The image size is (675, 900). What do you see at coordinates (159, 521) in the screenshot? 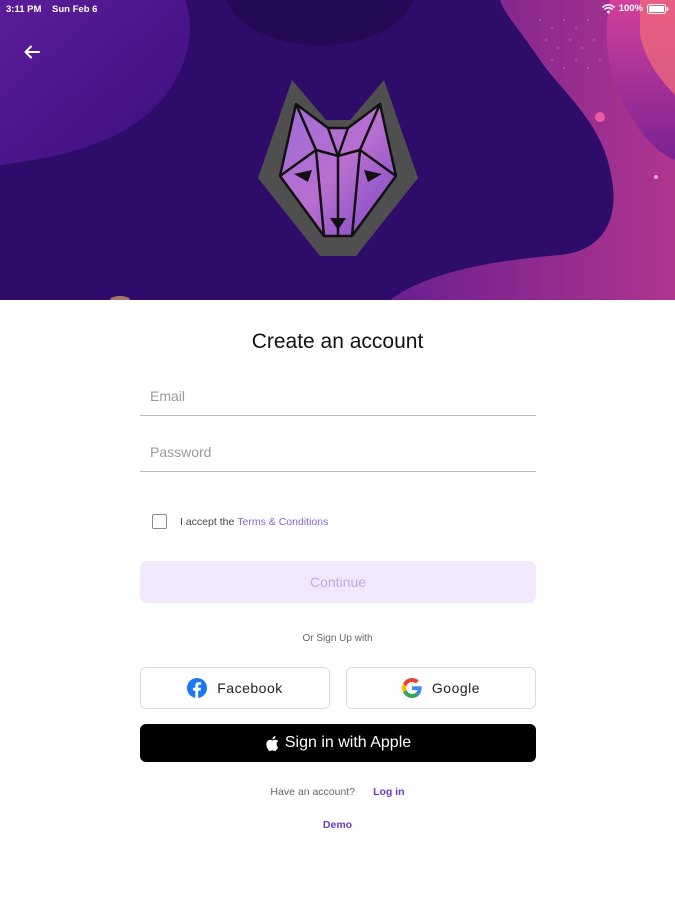
I see `terms-checkbox` at bounding box center [159, 521].